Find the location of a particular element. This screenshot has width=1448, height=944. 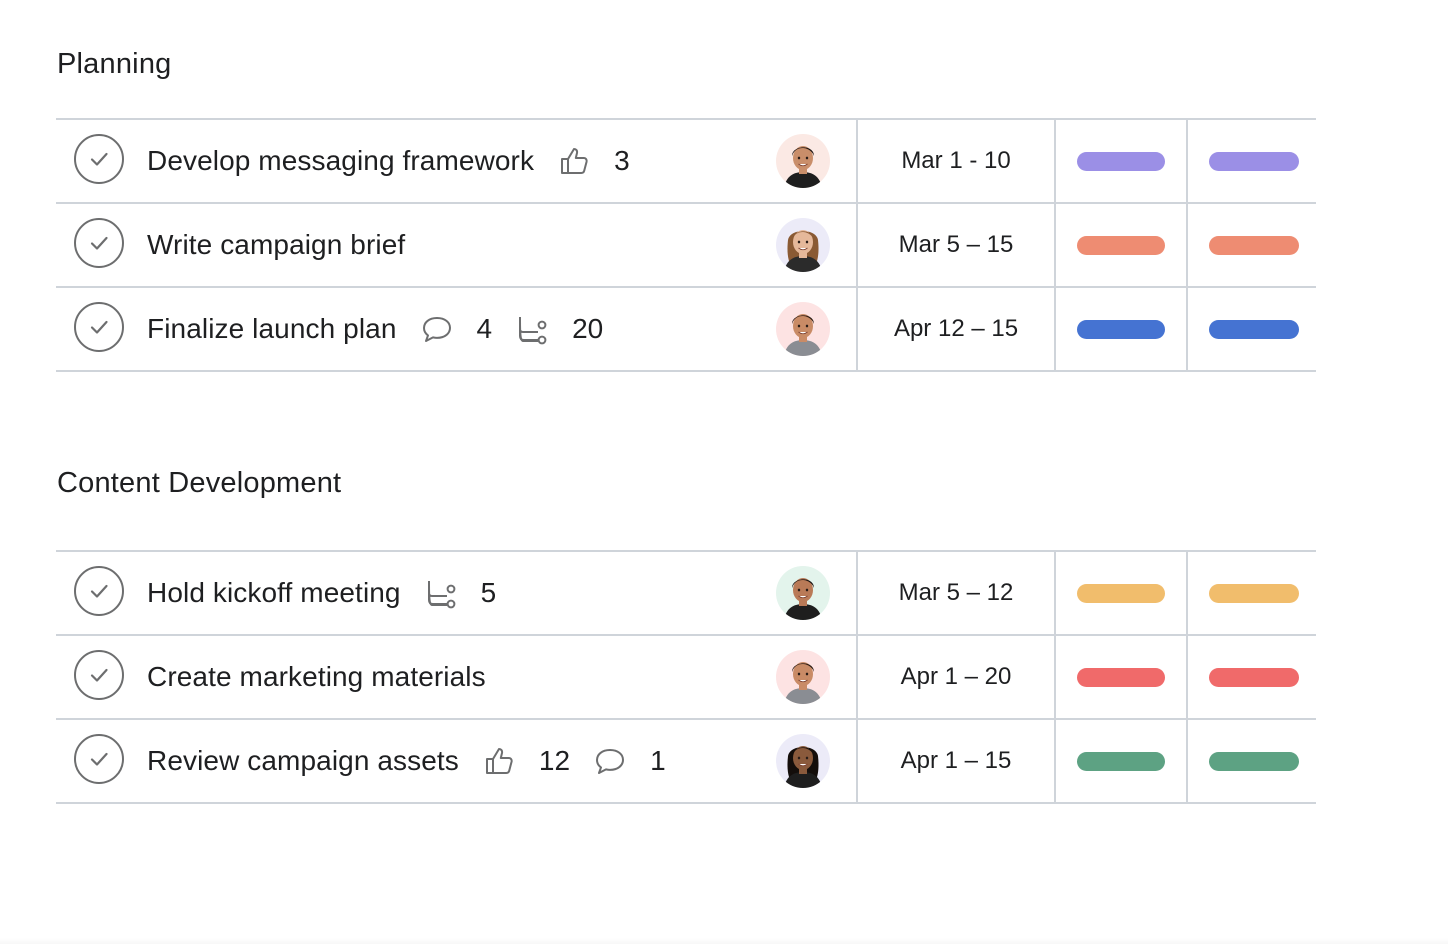

task-name: Review campaign assets is located at coordinates (303, 761).